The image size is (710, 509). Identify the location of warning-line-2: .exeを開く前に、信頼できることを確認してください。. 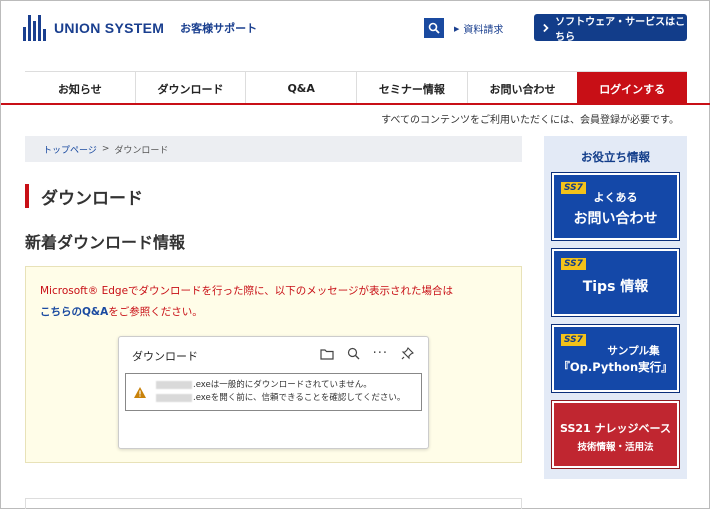
(299, 398).